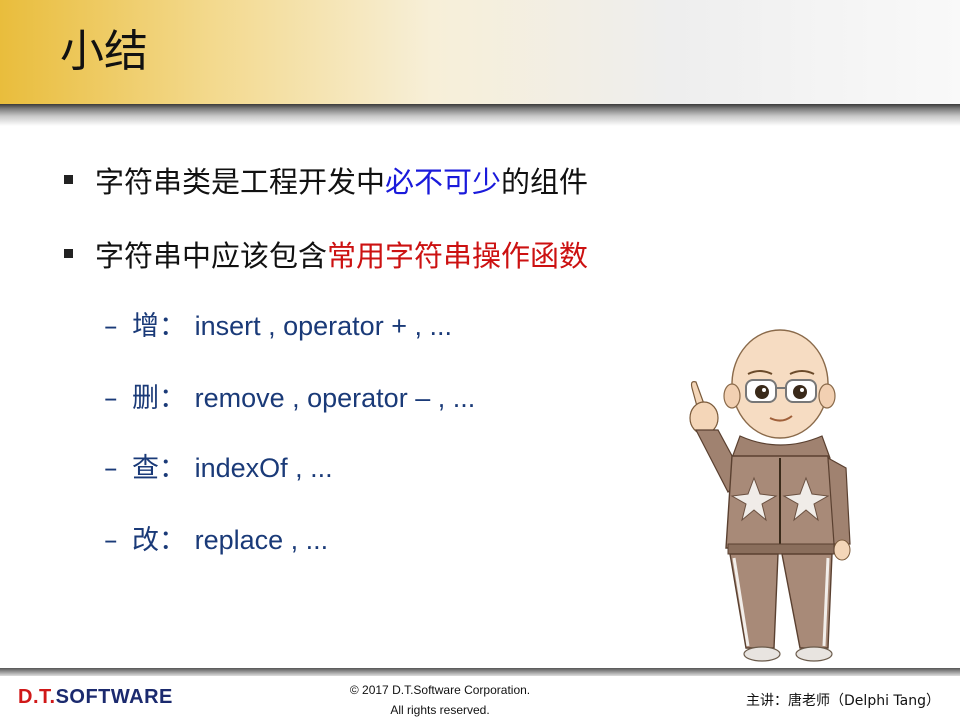  Describe the element at coordinates (443, 182) in the screenshot. I see `bullet-1-highlight: 必不可少` at that location.